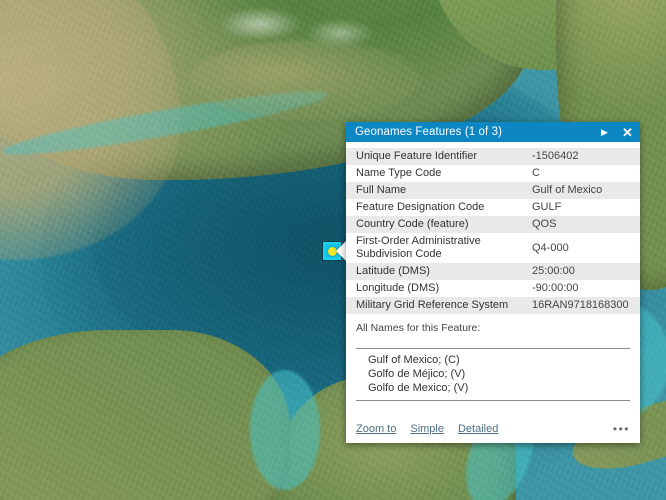 The width and height of the screenshot is (666, 500). What do you see at coordinates (418, 328) in the screenshot?
I see `all-names-title: All Names for this Feature:` at bounding box center [418, 328].